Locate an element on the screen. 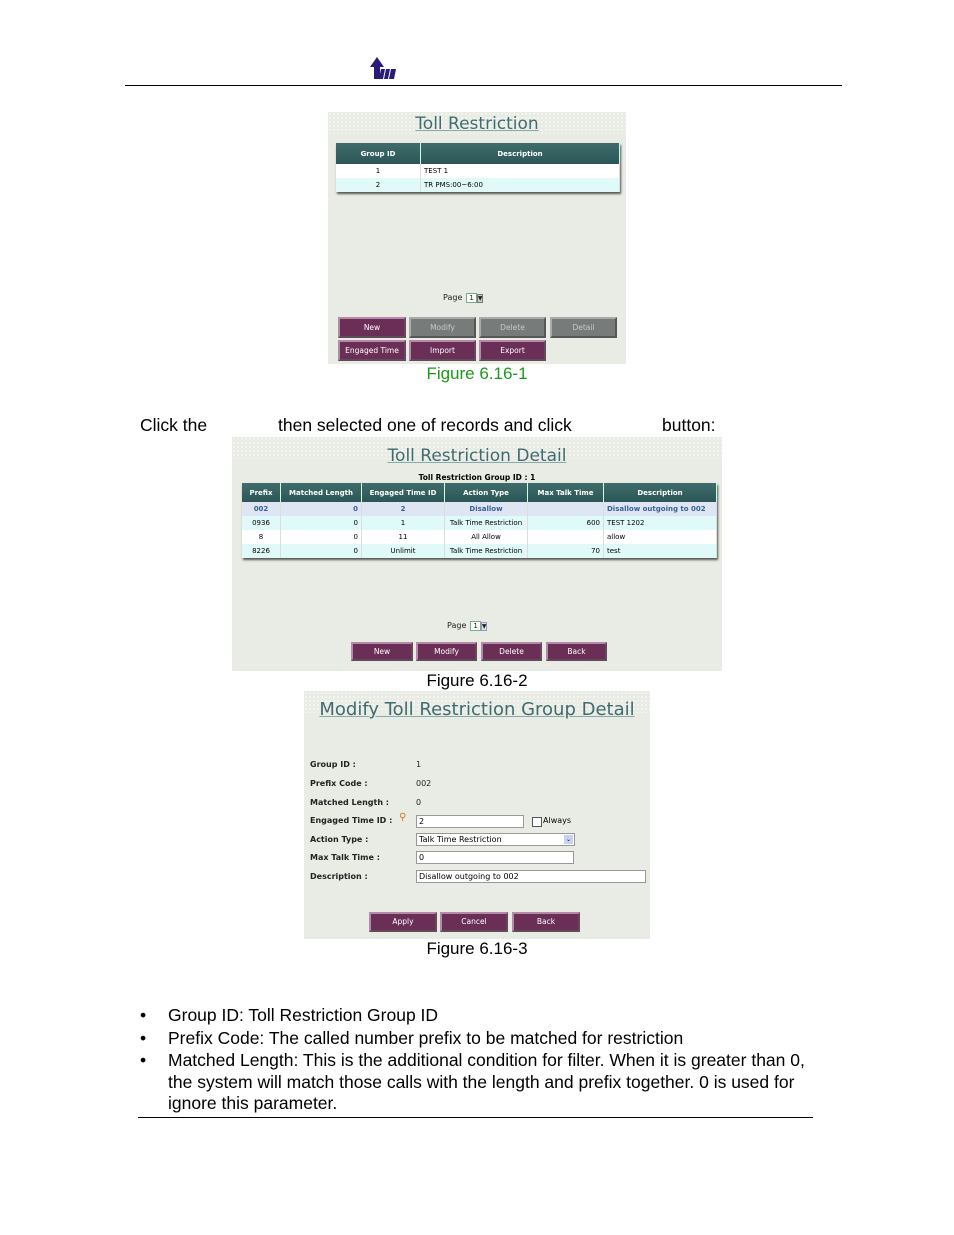  table-row: 8226 0 Unlimit Talk Time Restriction 70 test is located at coordinates (479, 551).